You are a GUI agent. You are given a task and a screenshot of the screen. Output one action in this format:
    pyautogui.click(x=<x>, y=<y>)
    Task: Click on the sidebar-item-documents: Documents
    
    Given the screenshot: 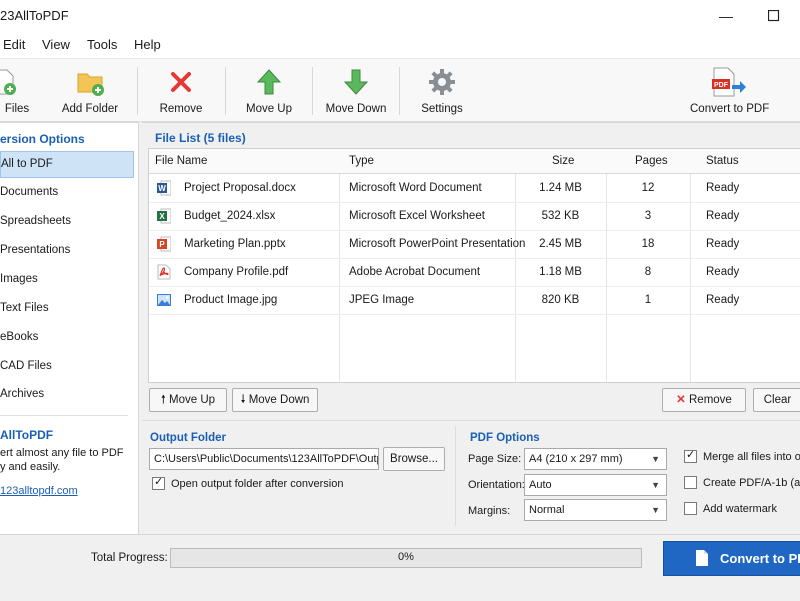 What is the action you would take?
    pyautogui.click(x=66, y=192)
    